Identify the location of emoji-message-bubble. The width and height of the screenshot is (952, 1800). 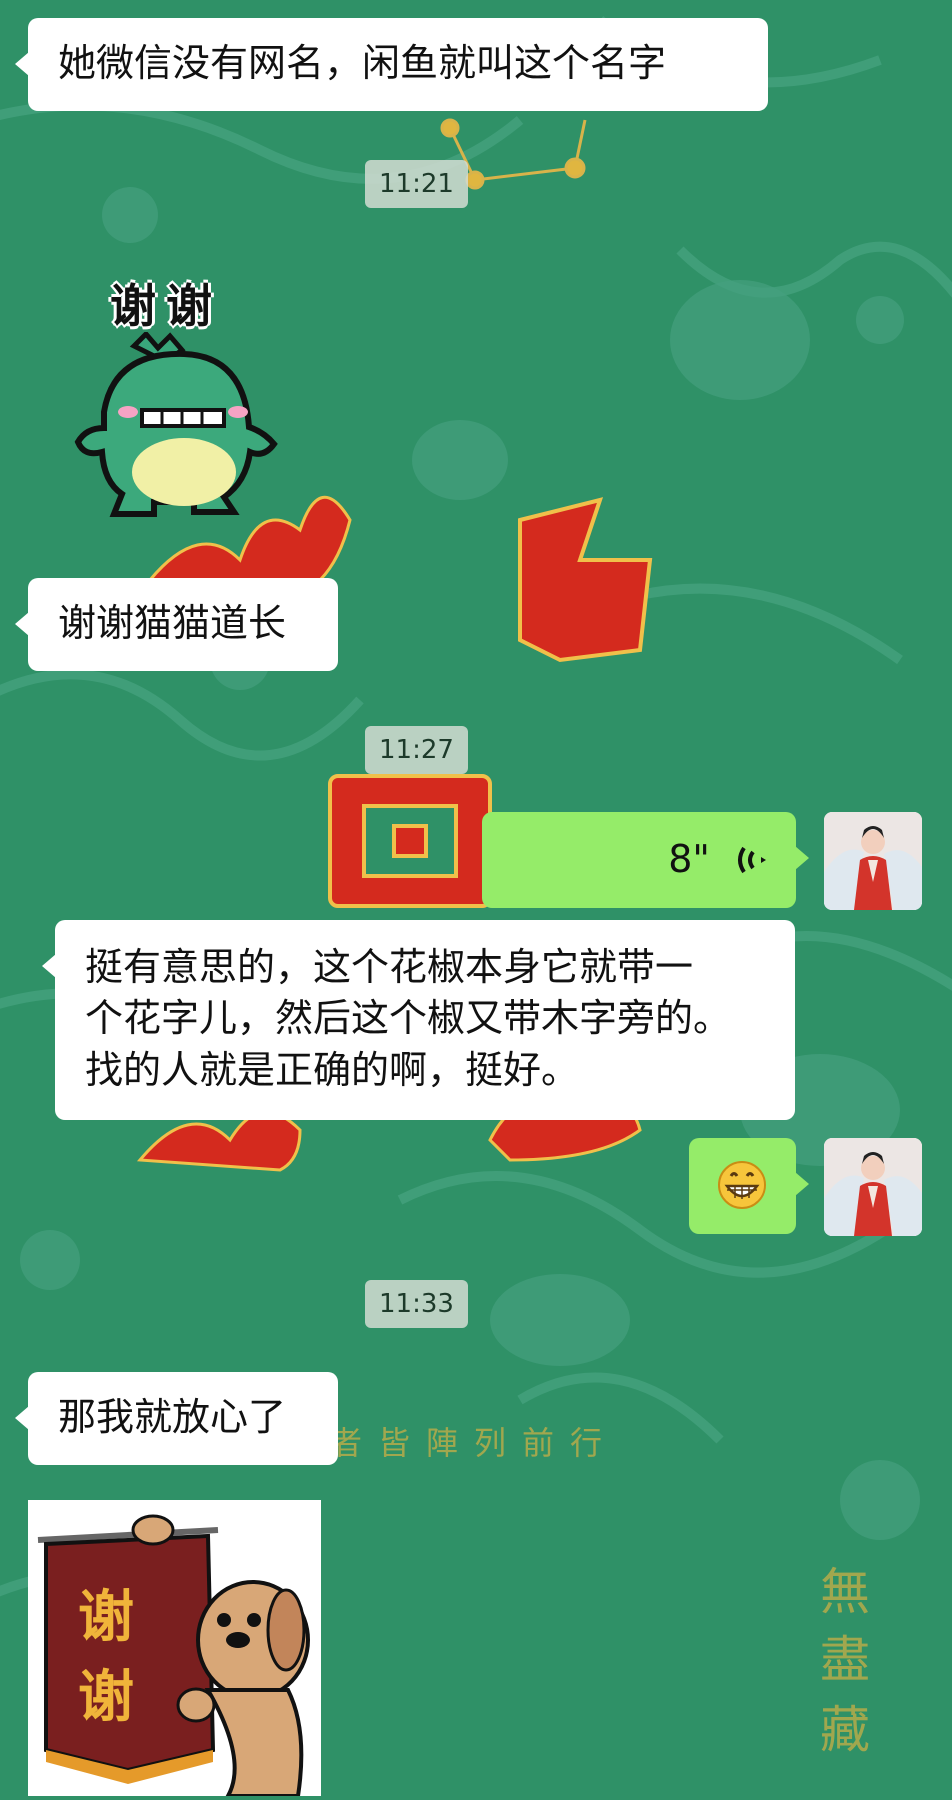
(749, 1186).